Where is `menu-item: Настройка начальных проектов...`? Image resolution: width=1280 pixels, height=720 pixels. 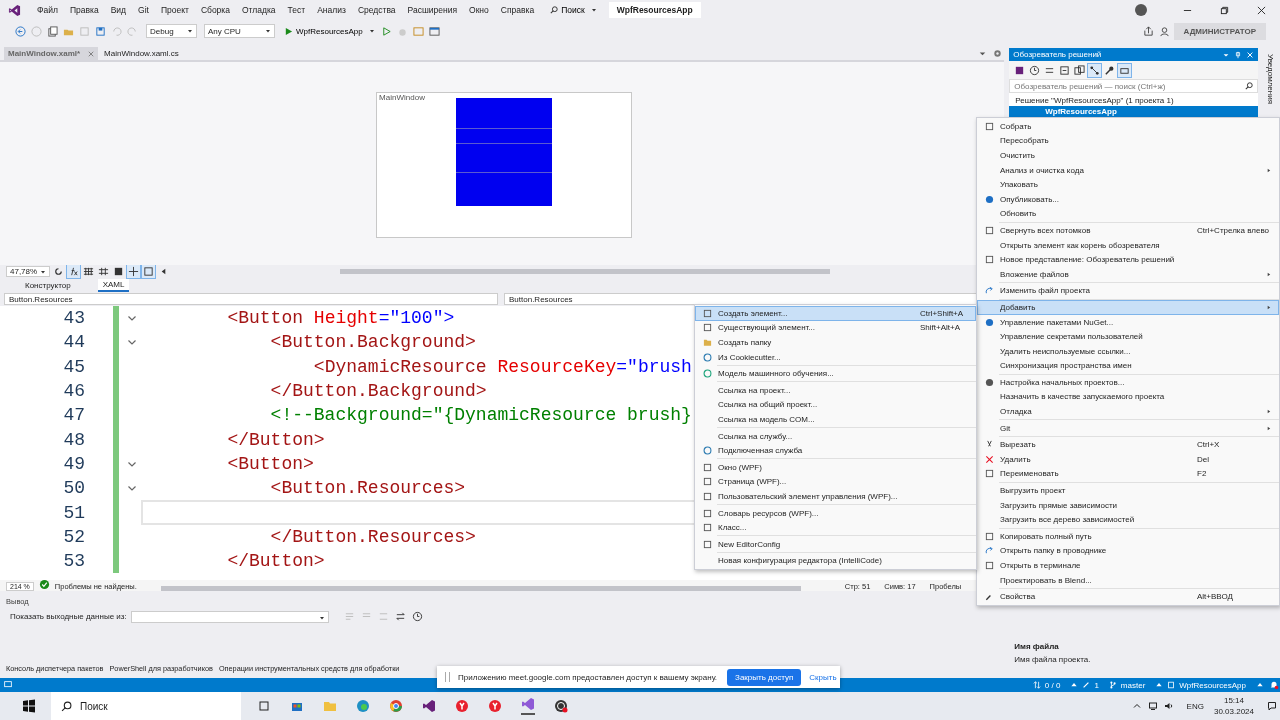
menu-item: Настройка начальных проектов... is located at coordinates (1128, 382).